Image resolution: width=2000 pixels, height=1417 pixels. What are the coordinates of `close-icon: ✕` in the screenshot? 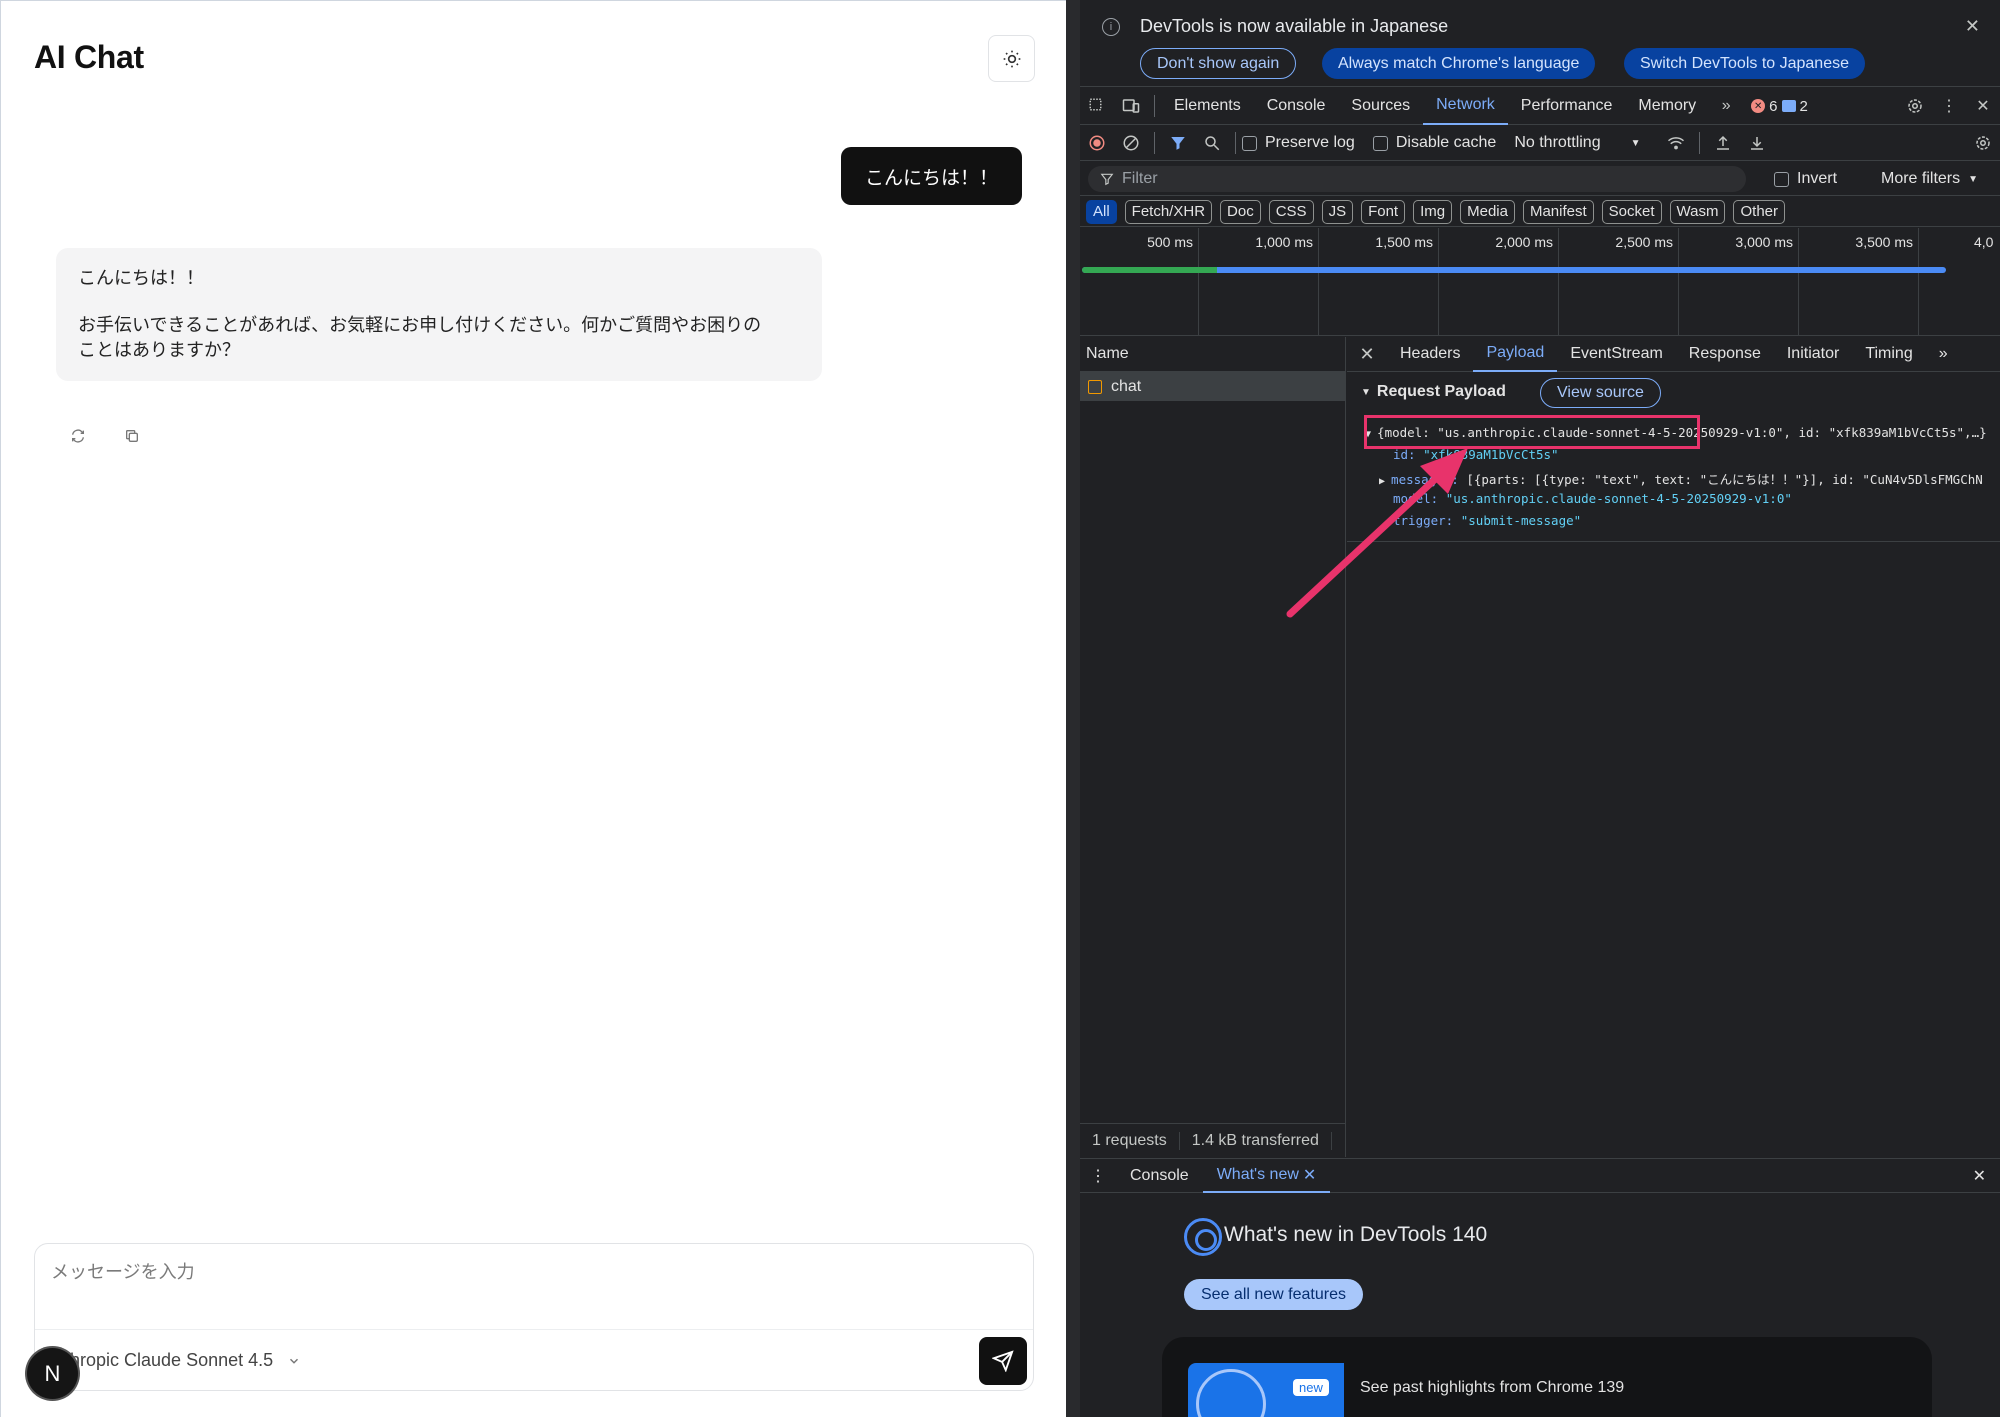 It's located at (1972, 26).